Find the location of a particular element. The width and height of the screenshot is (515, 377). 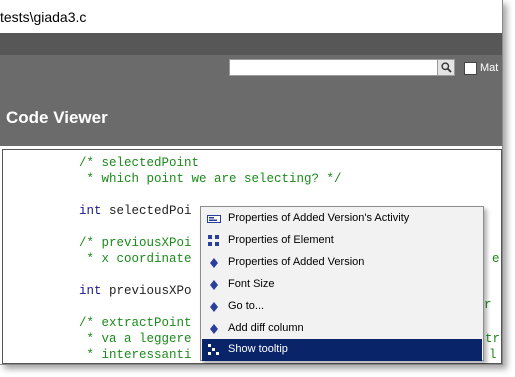

code-line: * which point we are selecting? */ is located at coordinates (210, 179).